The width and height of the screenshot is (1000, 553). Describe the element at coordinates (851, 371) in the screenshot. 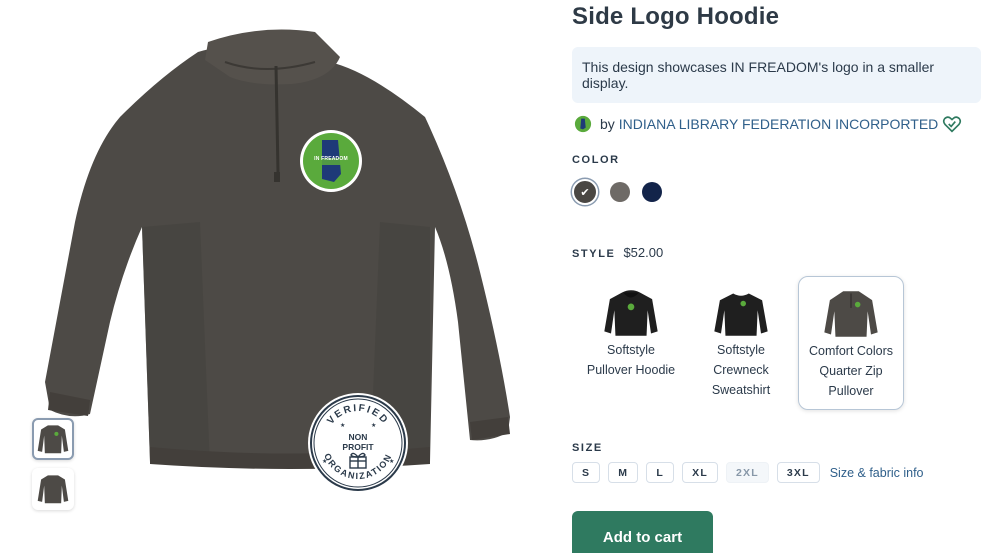

I see `style-option-name: Comfort Colors Quarter Zip Pullover` at that location.